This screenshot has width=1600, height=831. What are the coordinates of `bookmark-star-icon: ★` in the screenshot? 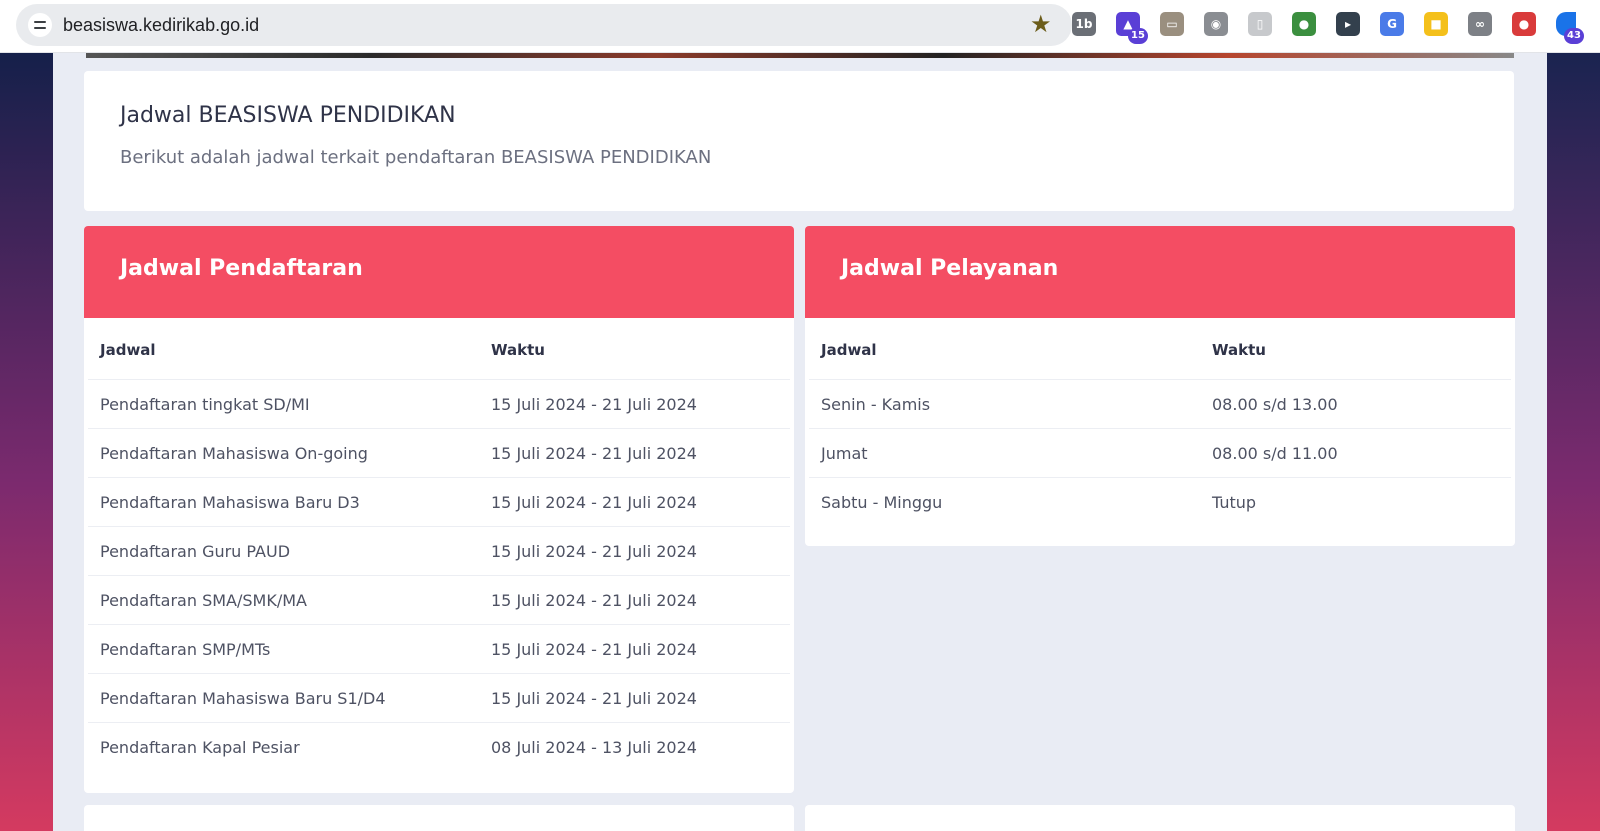 It's located at (1041, 24).